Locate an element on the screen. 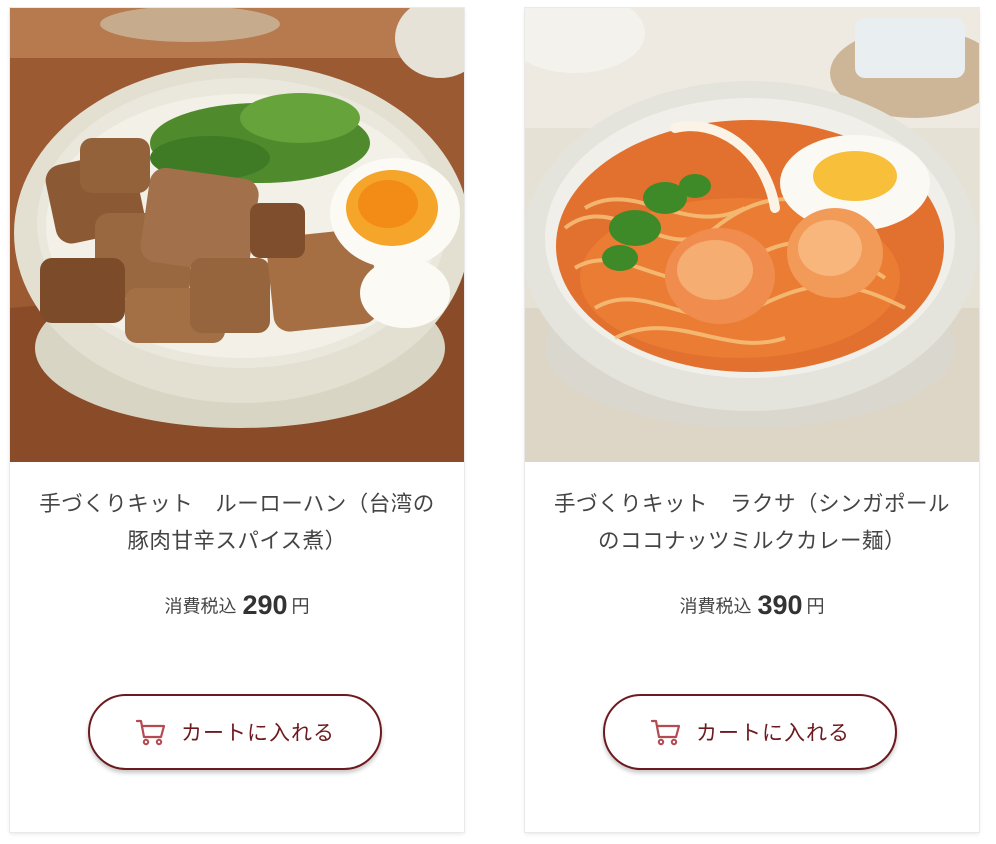 This screenshot has height=844, width=996. product-name: 手づくりキット ラクサ（シンガポールのココナッツミルクカレー麺） is located at coordinates (752, 523).